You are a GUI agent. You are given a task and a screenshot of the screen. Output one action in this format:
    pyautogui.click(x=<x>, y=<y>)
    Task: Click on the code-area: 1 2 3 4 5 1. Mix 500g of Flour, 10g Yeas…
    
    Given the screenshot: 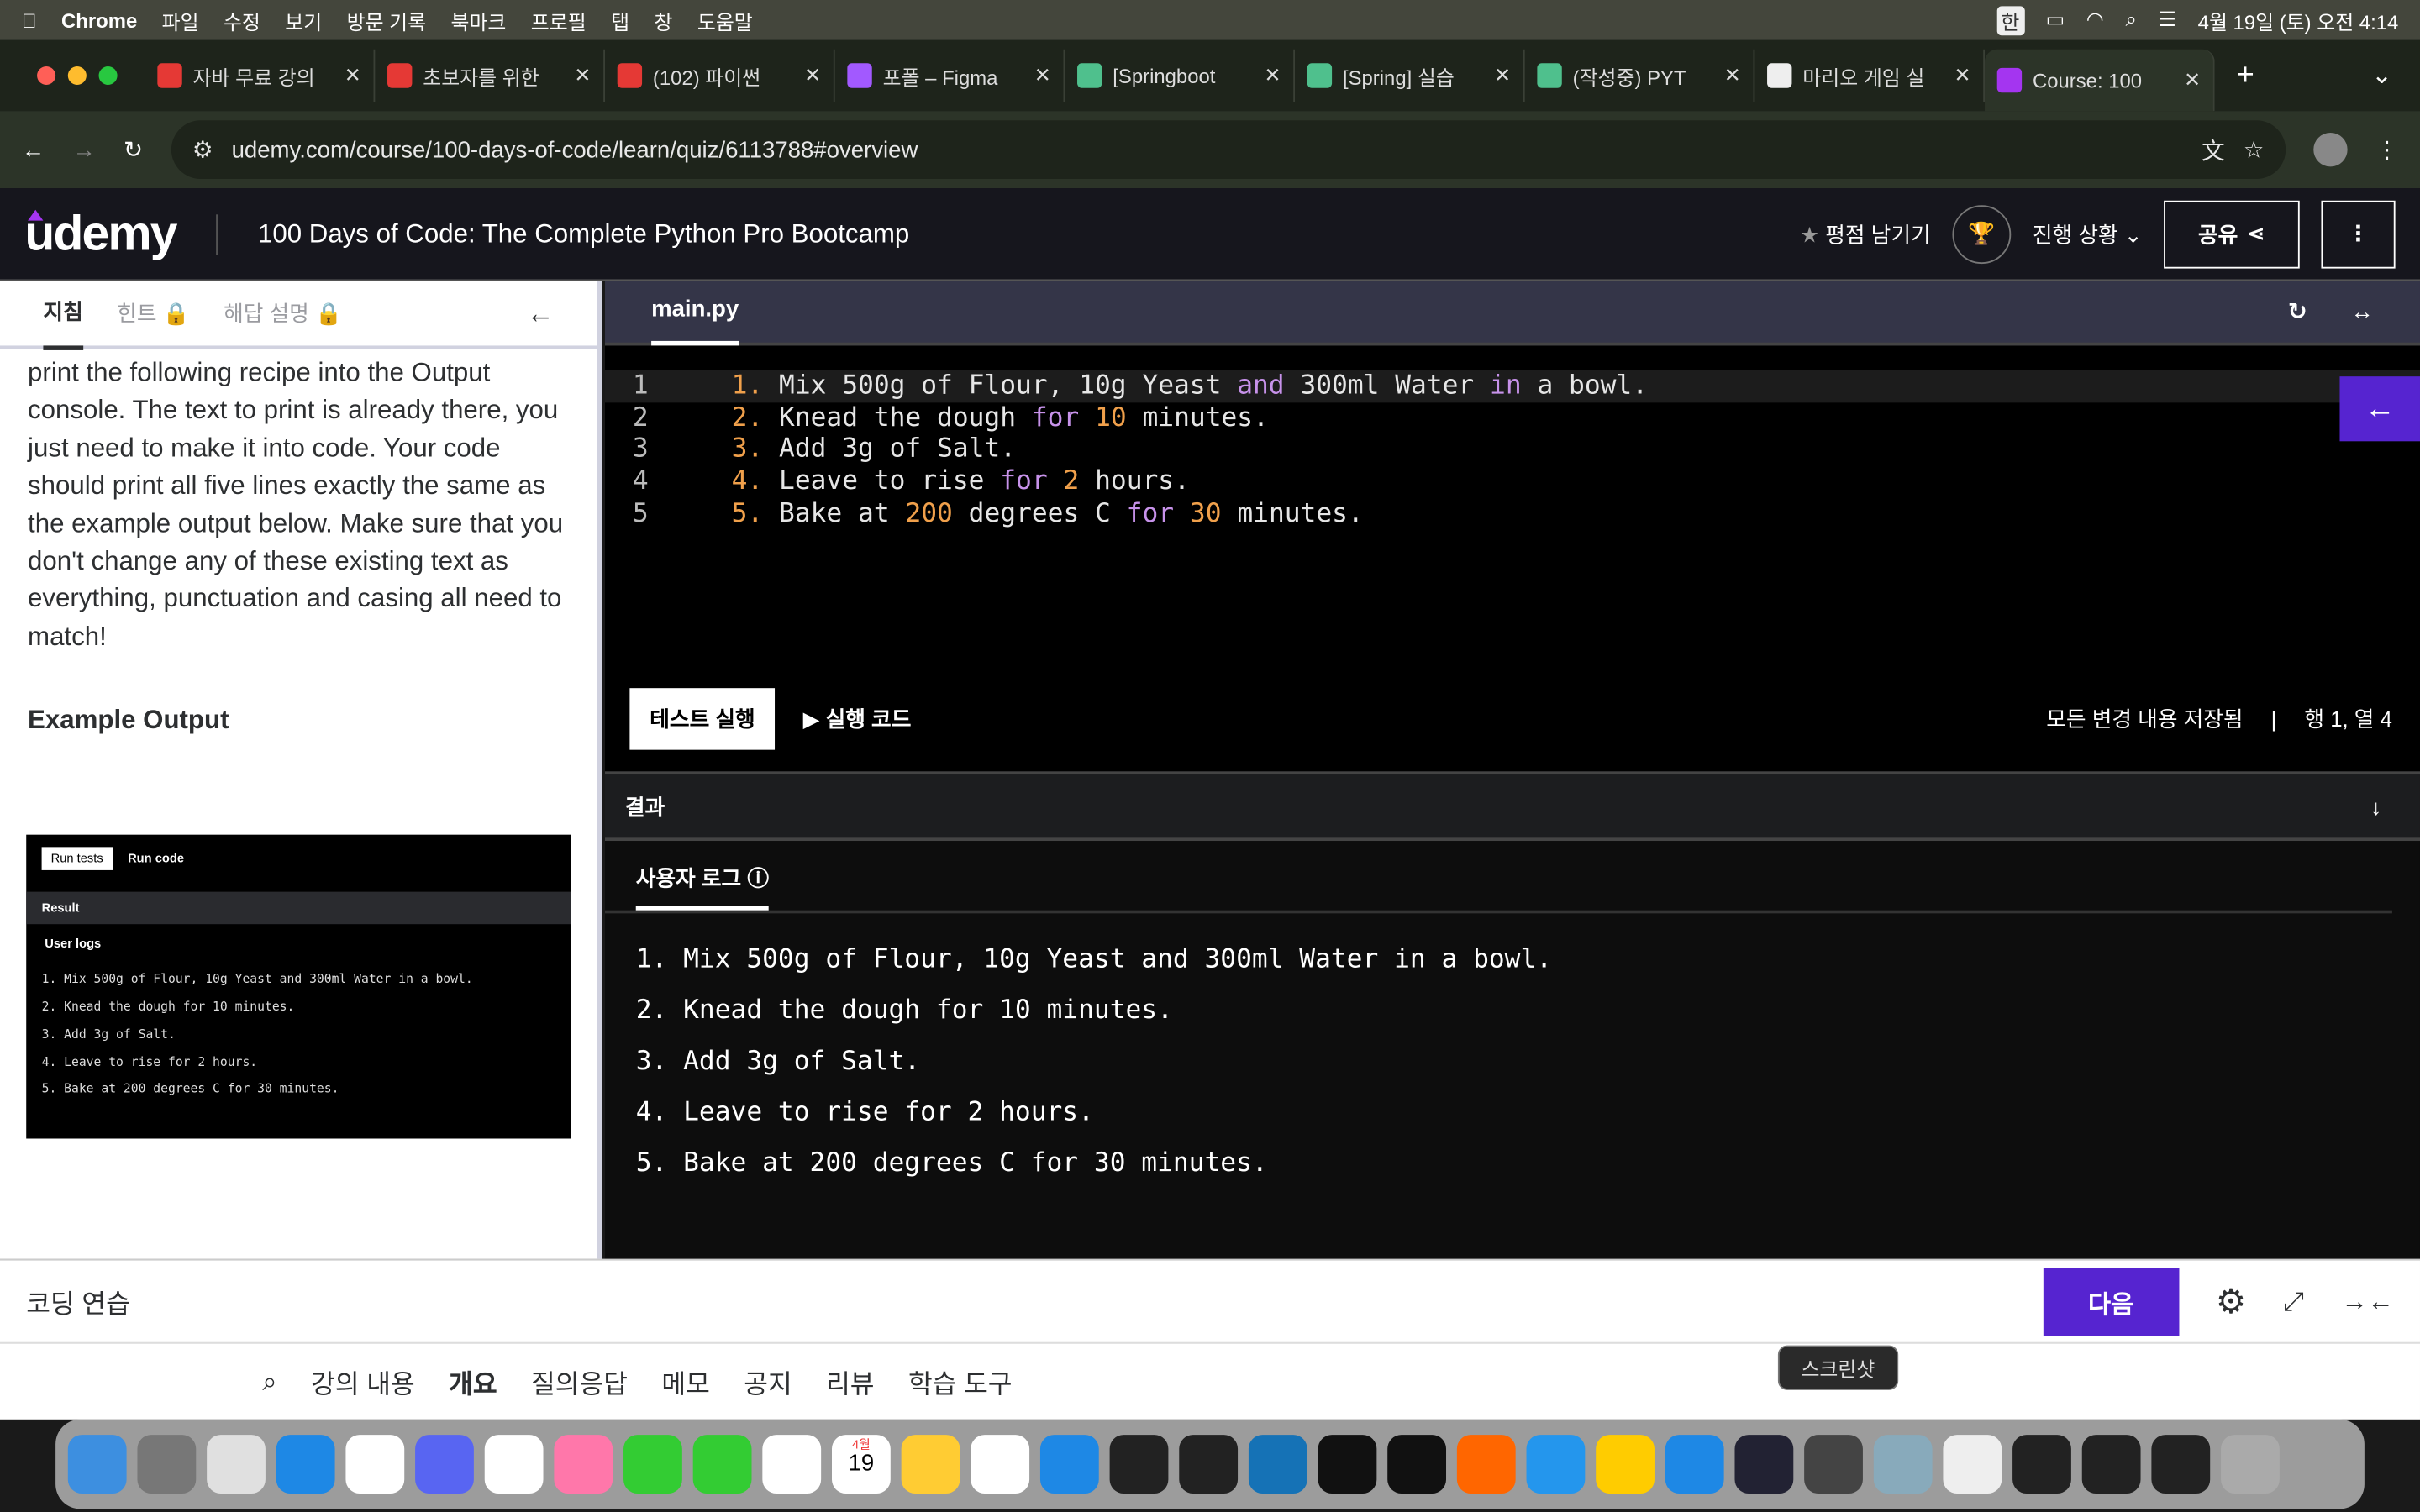 What is the action you would take?
    pyautogui.click(x=1512, y=437)
    